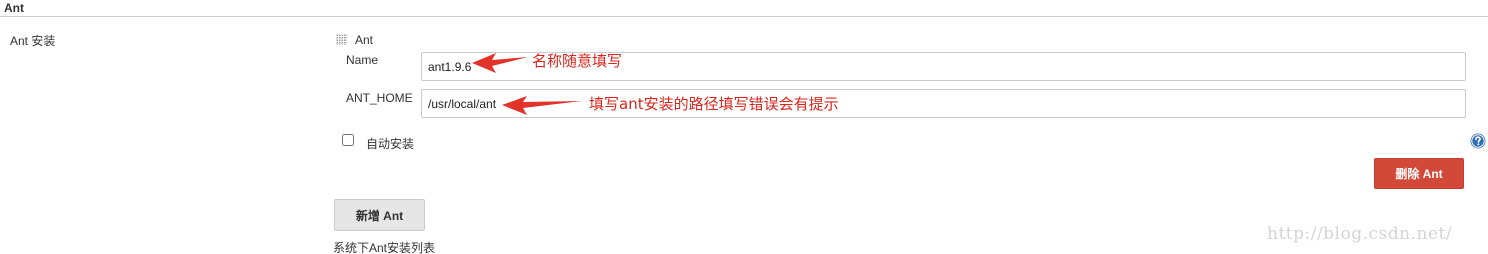 The image size is (1488, 254). I want to click on ant-install-field-label: Ant 安装, so click(33, 41).